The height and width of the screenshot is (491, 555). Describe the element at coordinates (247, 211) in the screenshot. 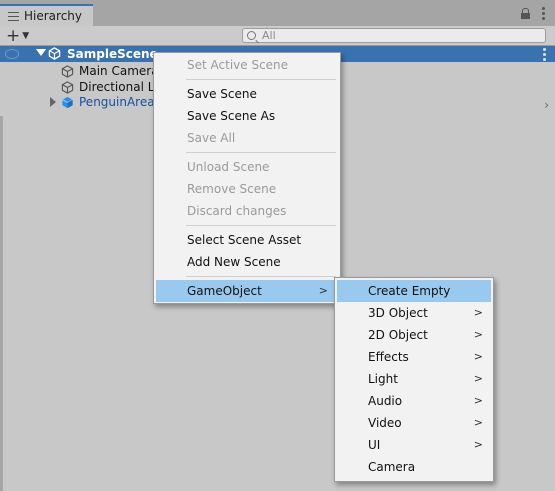

I see `menu-item-discard-changes: Discard changes` at that location.